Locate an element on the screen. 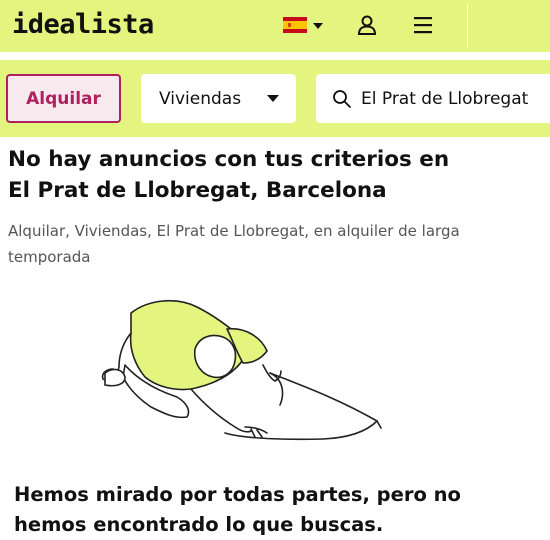 The image size is (550, 540). operation-alquilar-button: Alquilar is located at coordinates (63, 98).